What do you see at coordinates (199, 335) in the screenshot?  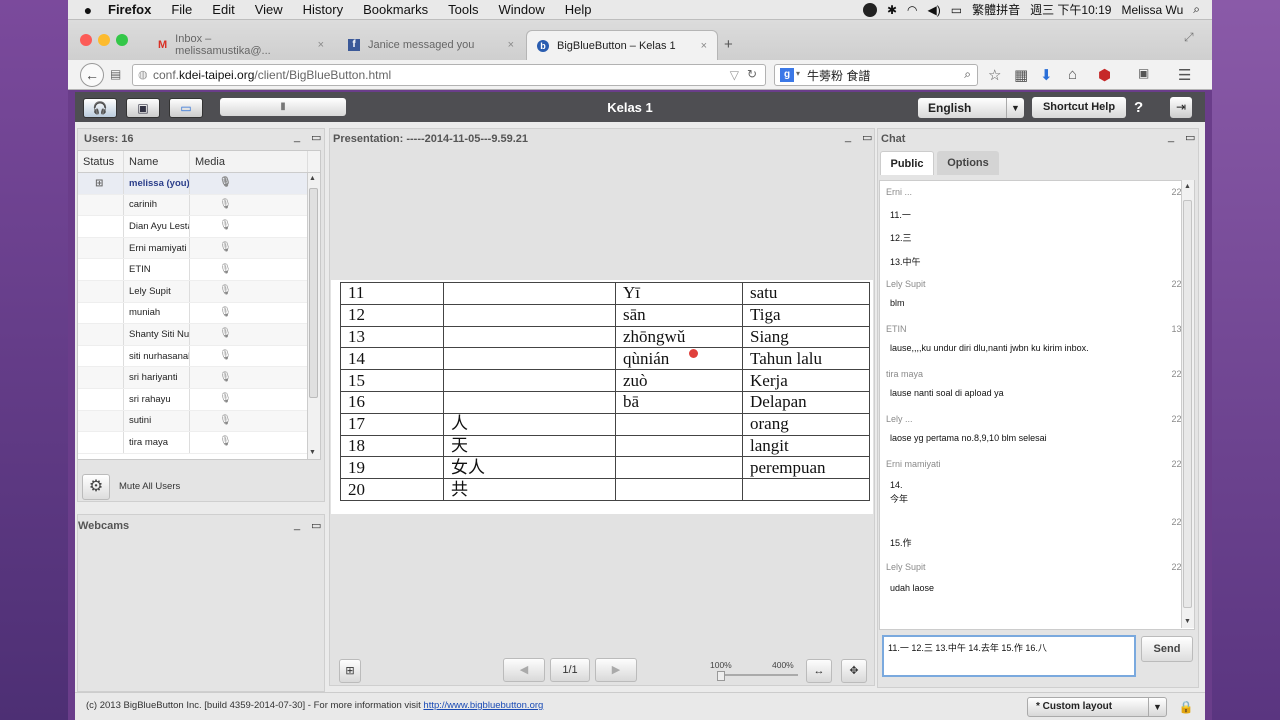 I see `user-row: Shanty Siti Nur 🎙` at bounding box center [199, 335].